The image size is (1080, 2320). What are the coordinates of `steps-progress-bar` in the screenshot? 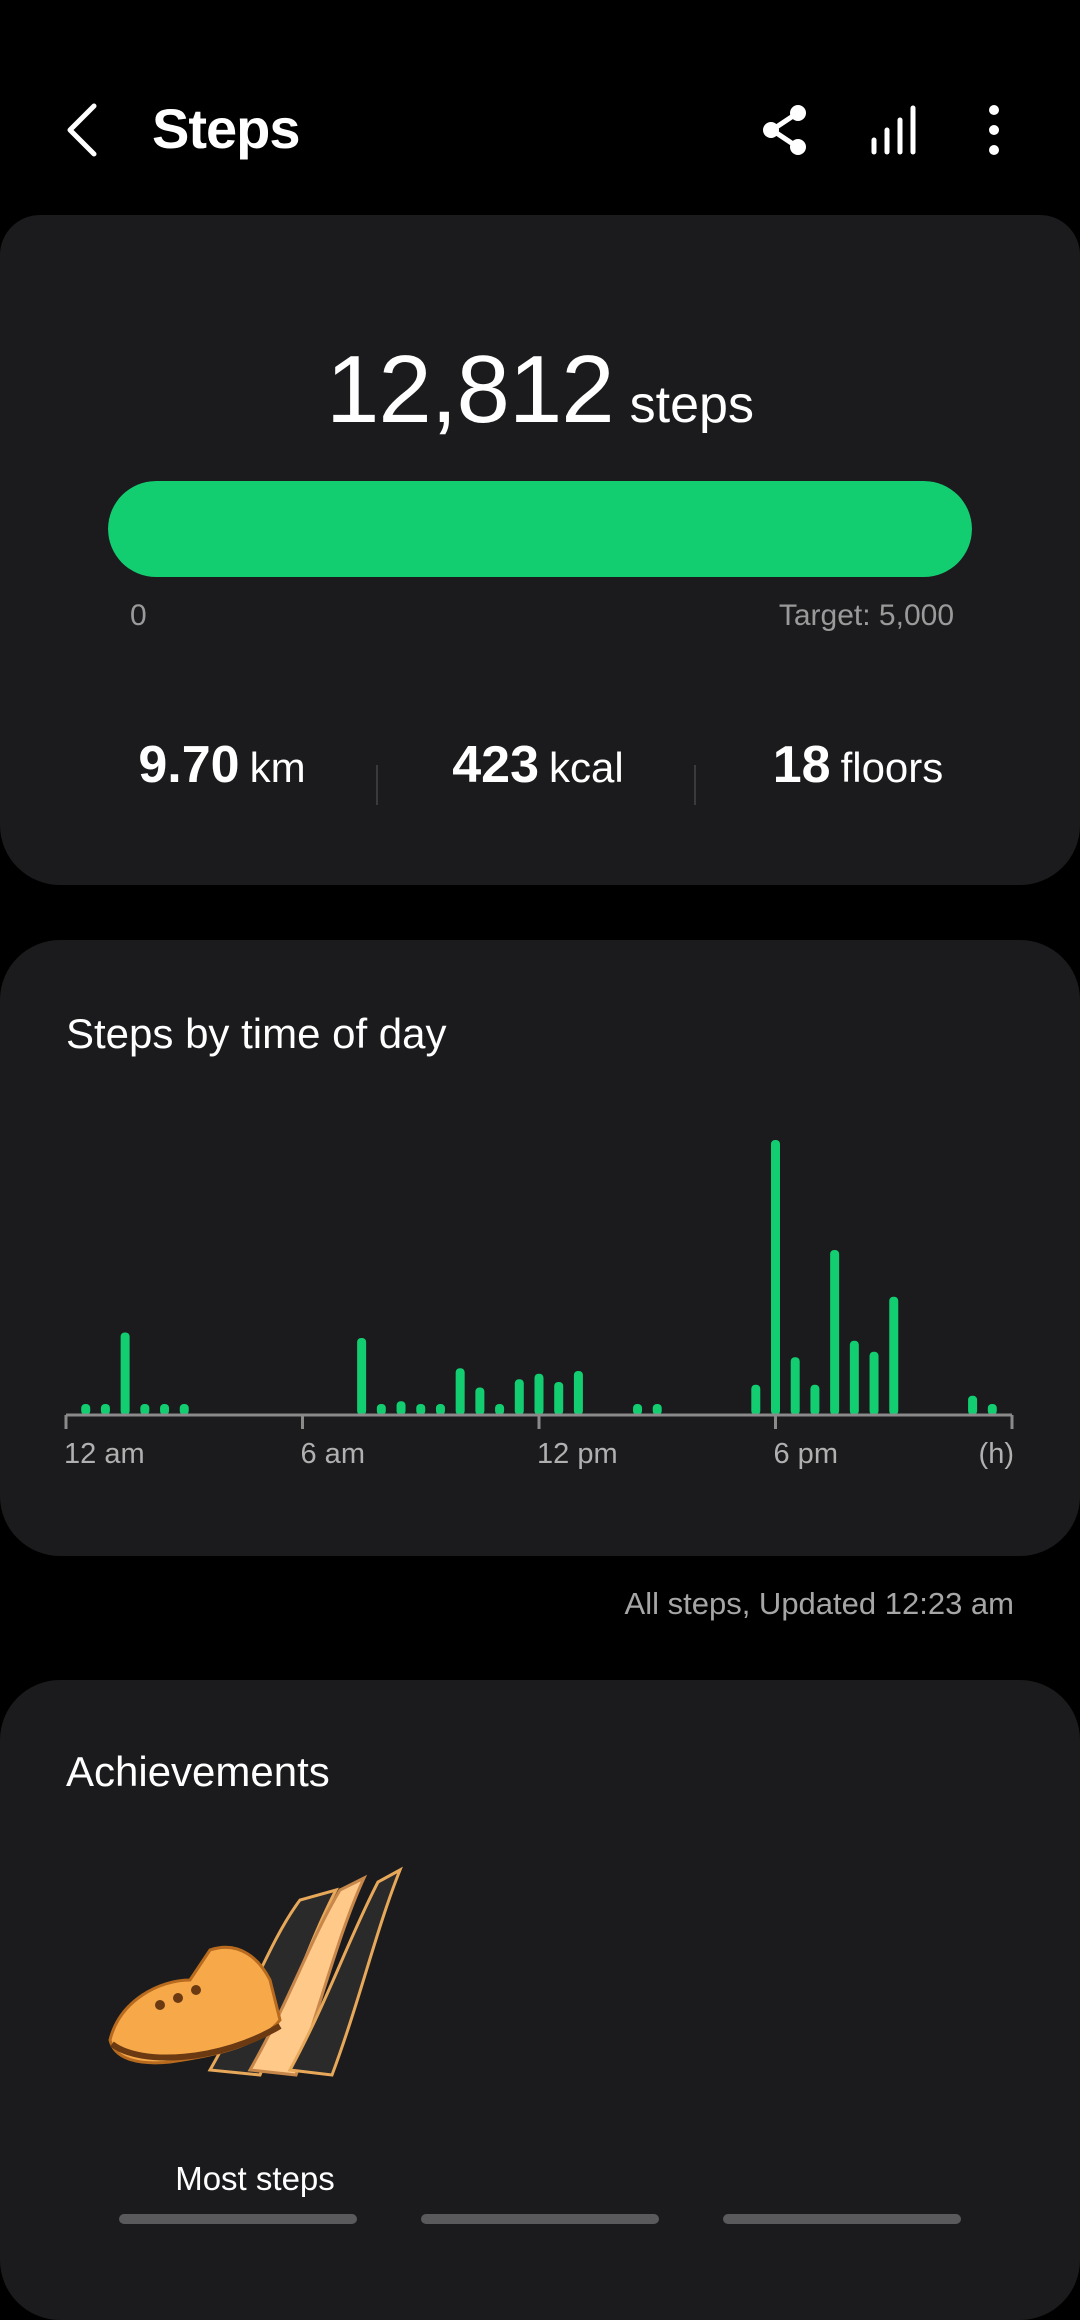 It's located at (540, 529).